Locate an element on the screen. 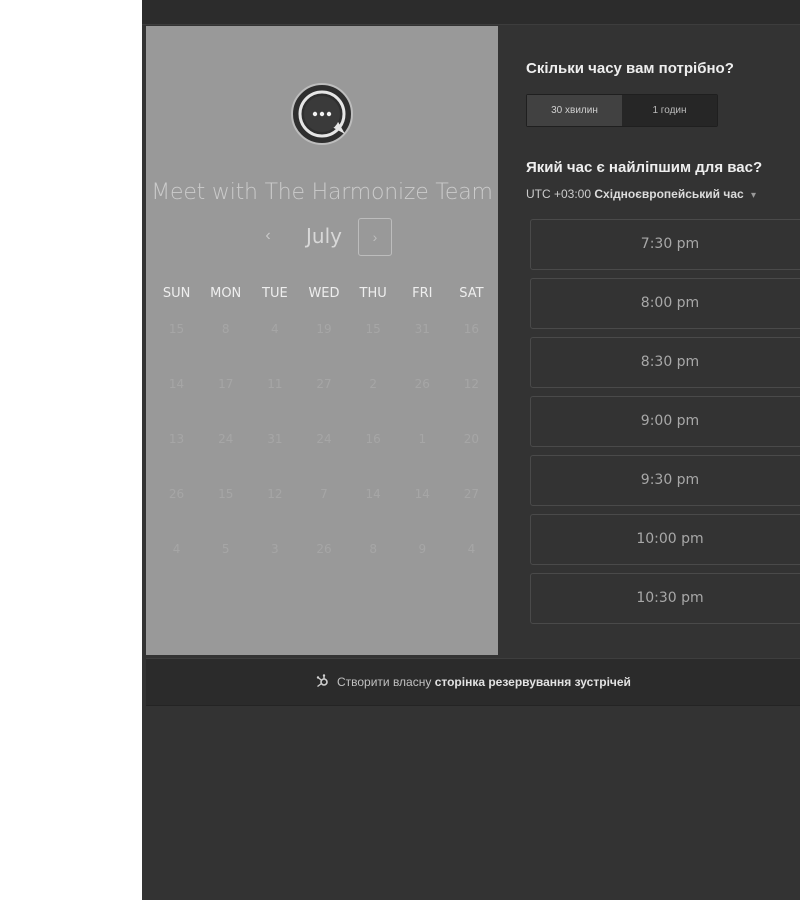 This screenshot has width=800, height=900. weekday-label: TUE is located at coordinates (275, 293).